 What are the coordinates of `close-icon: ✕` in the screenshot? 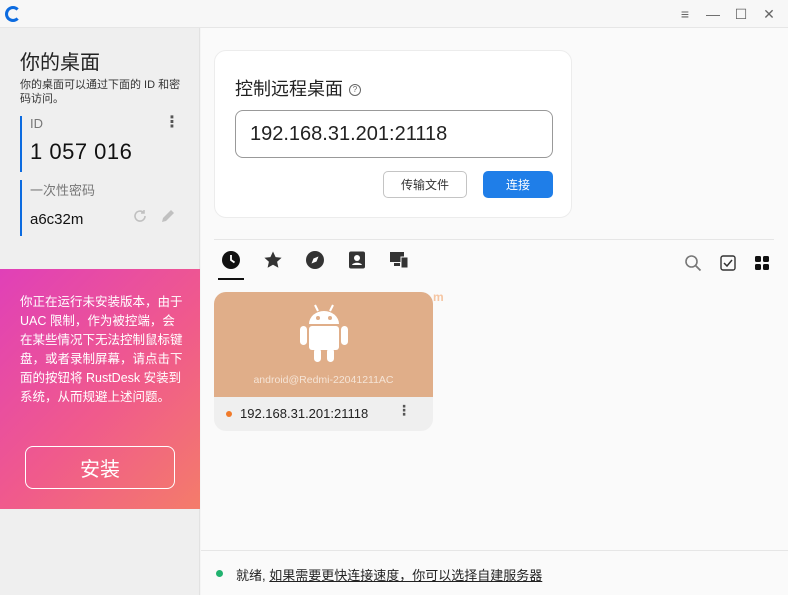 It's located at (769, 14).